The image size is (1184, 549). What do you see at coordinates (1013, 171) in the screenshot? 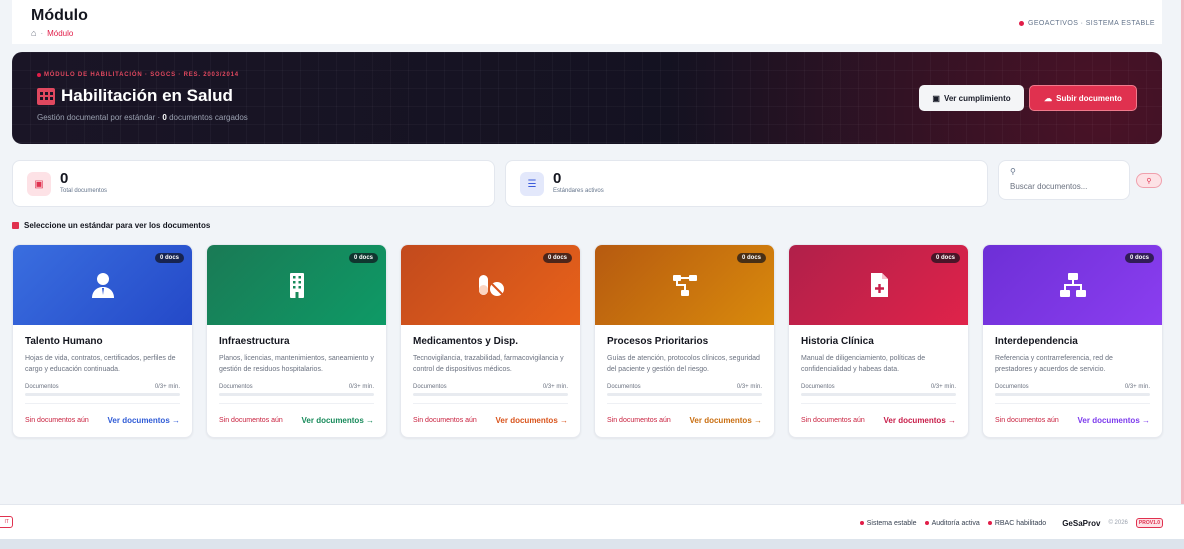
I see `search-icon: ⚲` at bounding box center [1013, 171].